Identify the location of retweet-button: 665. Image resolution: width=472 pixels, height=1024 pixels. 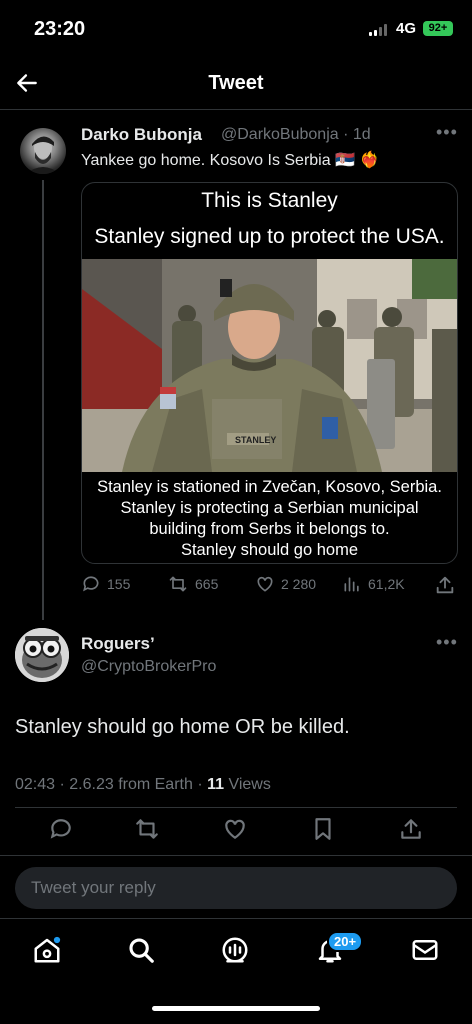
(192, 584).